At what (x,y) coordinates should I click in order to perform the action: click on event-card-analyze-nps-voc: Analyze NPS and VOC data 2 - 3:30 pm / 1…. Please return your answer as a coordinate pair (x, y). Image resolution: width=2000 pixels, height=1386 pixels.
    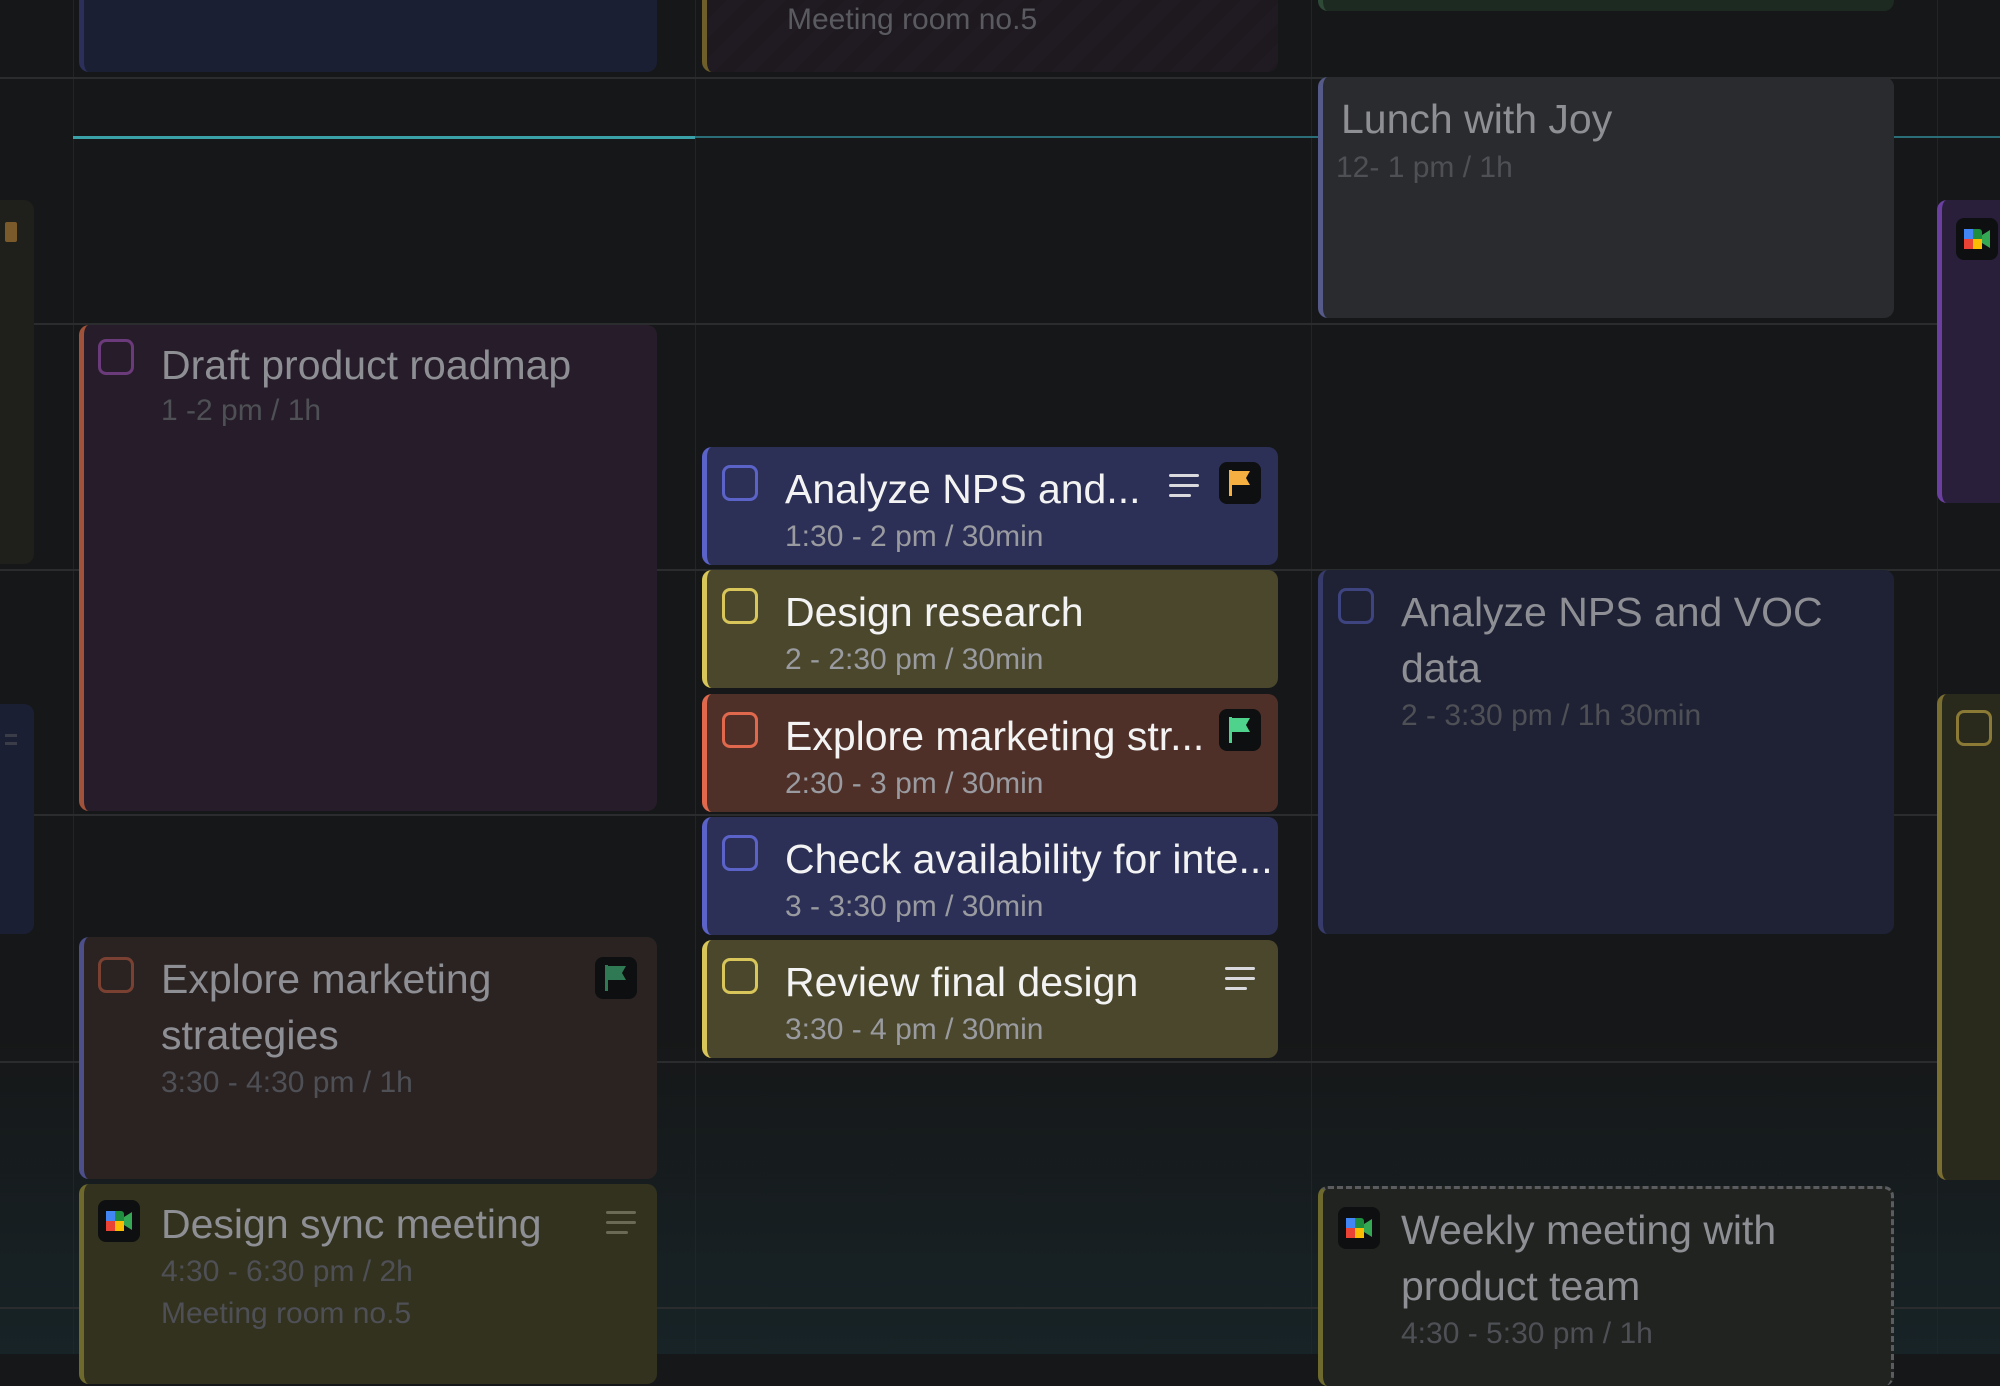
    Looking at the image, I should click on (1606, 752).